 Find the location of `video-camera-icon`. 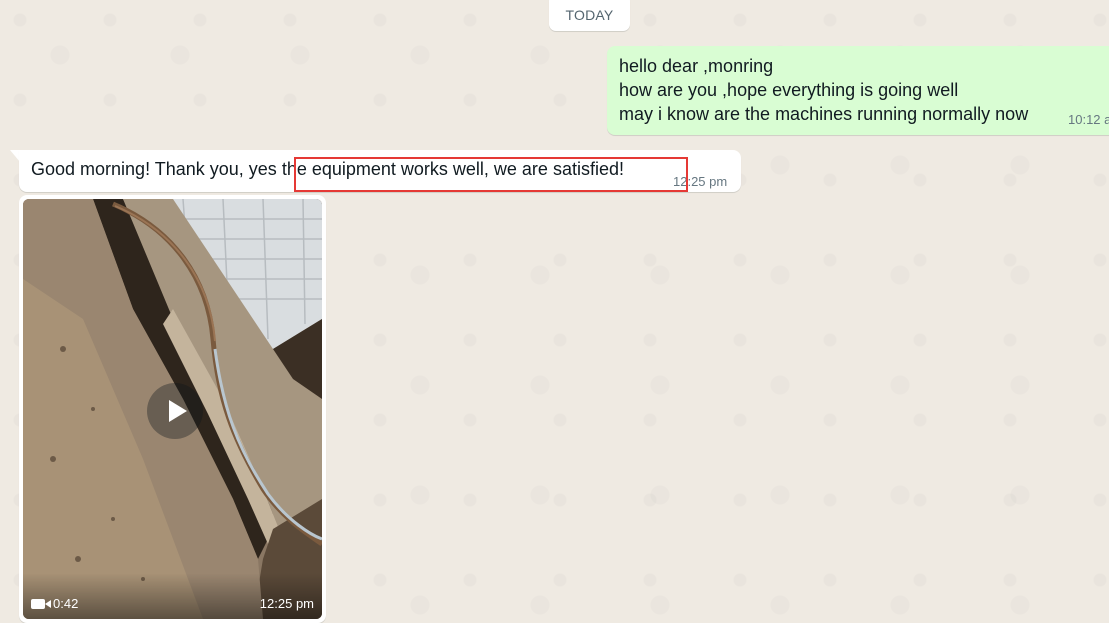

video-camera-icon is located at coordinates (41, 603).